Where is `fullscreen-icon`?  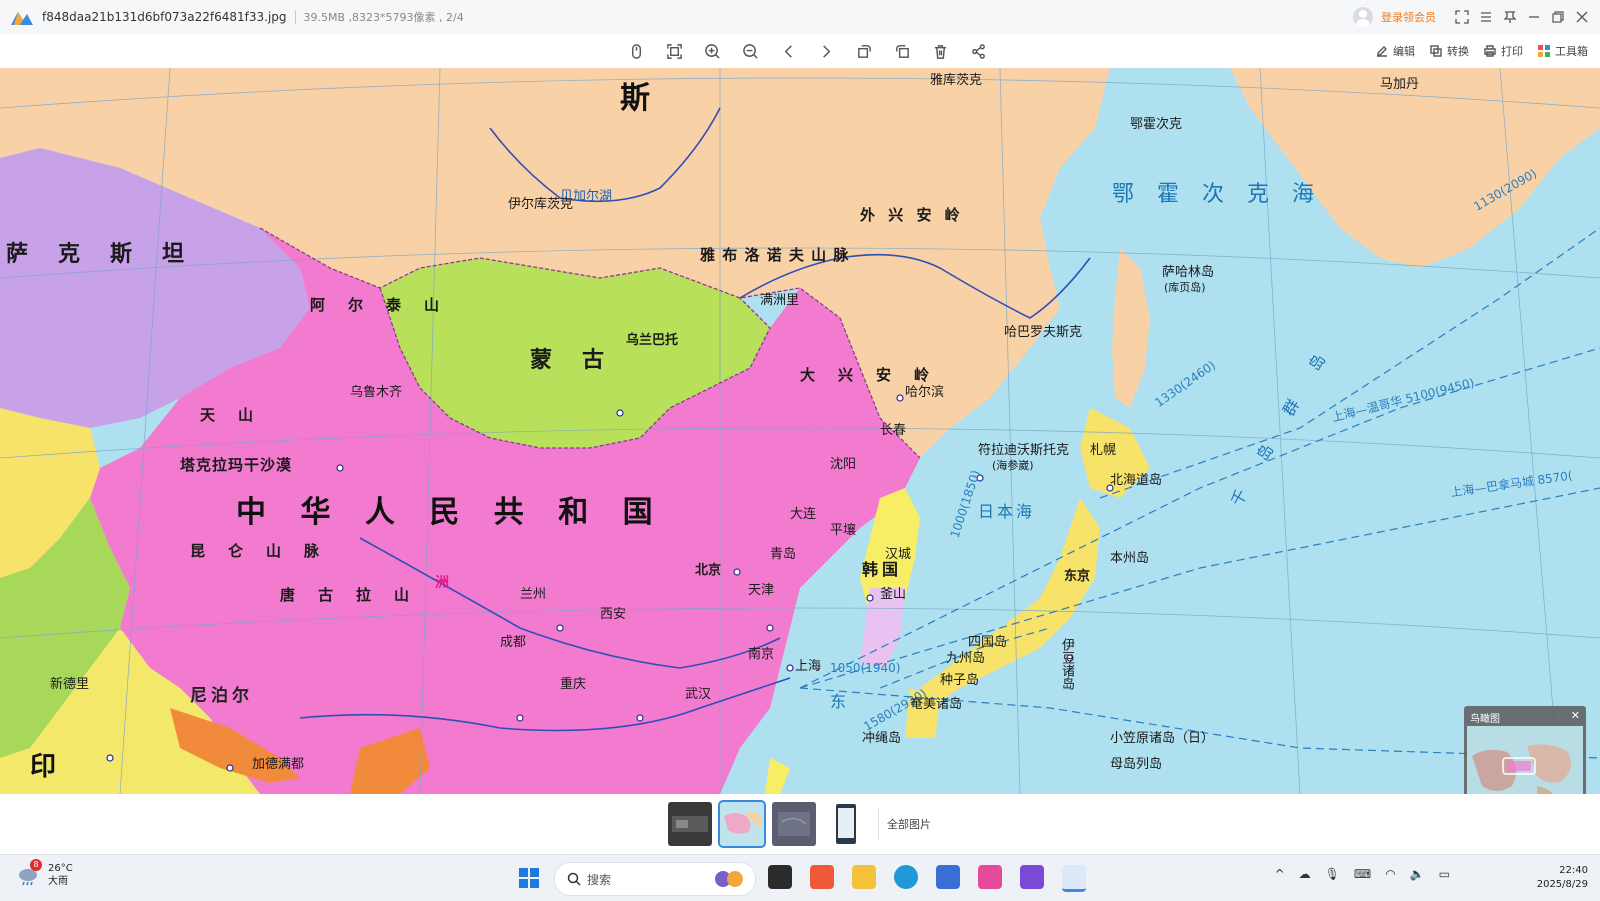
fullscreen-icon is located at coordinates (1462, 17).